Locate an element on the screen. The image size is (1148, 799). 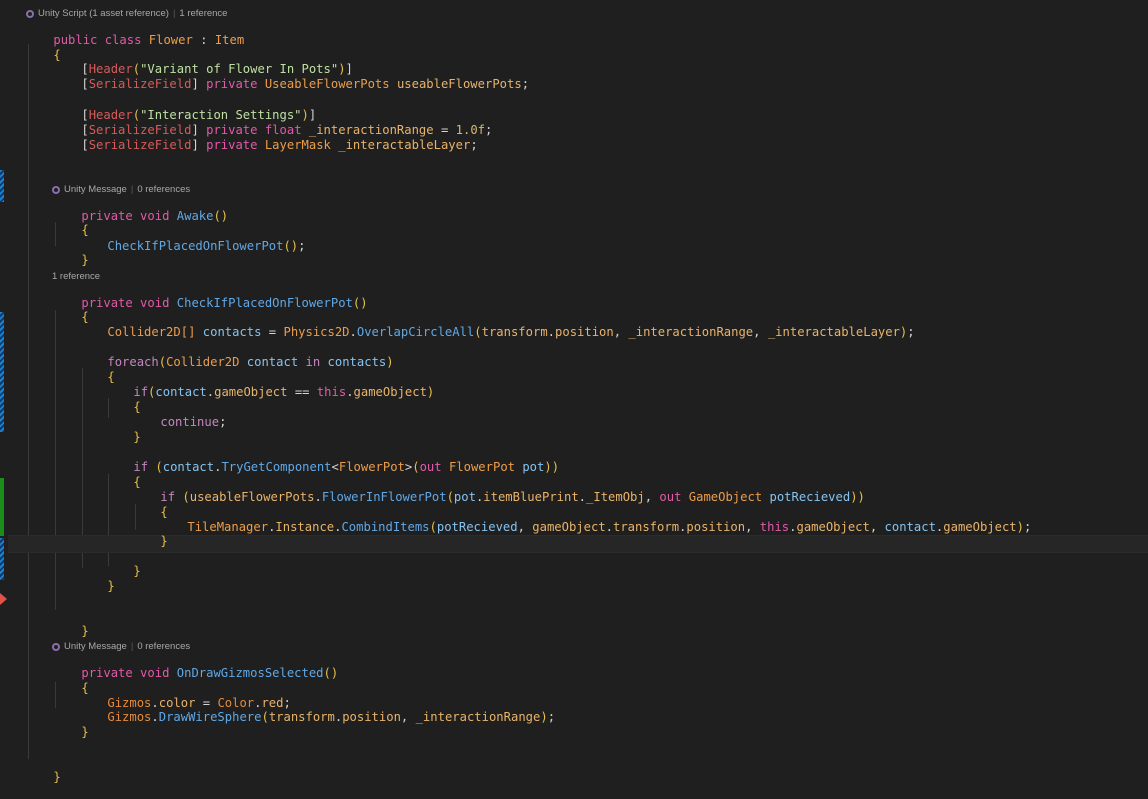
code-line: private void CheckIfPlacedOnFlowerPot() is located at coordinates (209, 296).